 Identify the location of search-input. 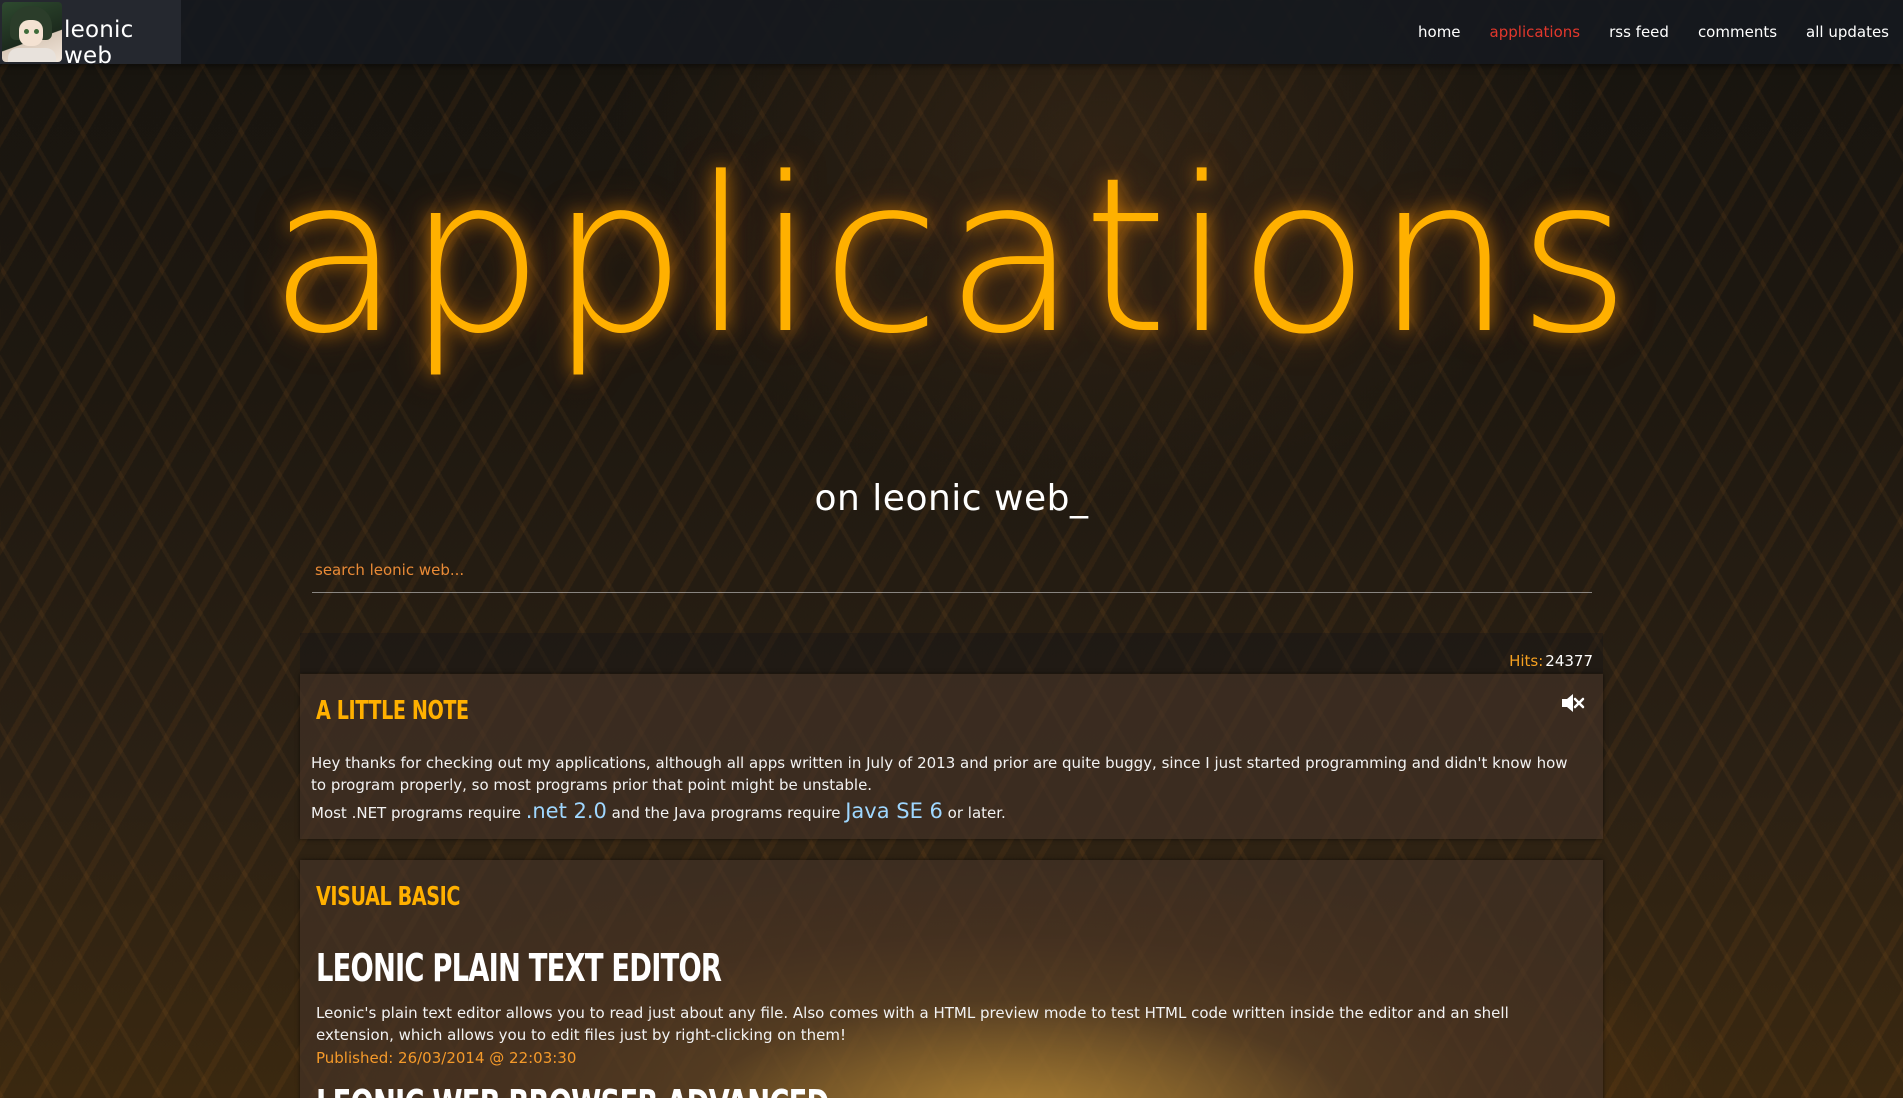
(952, 570).